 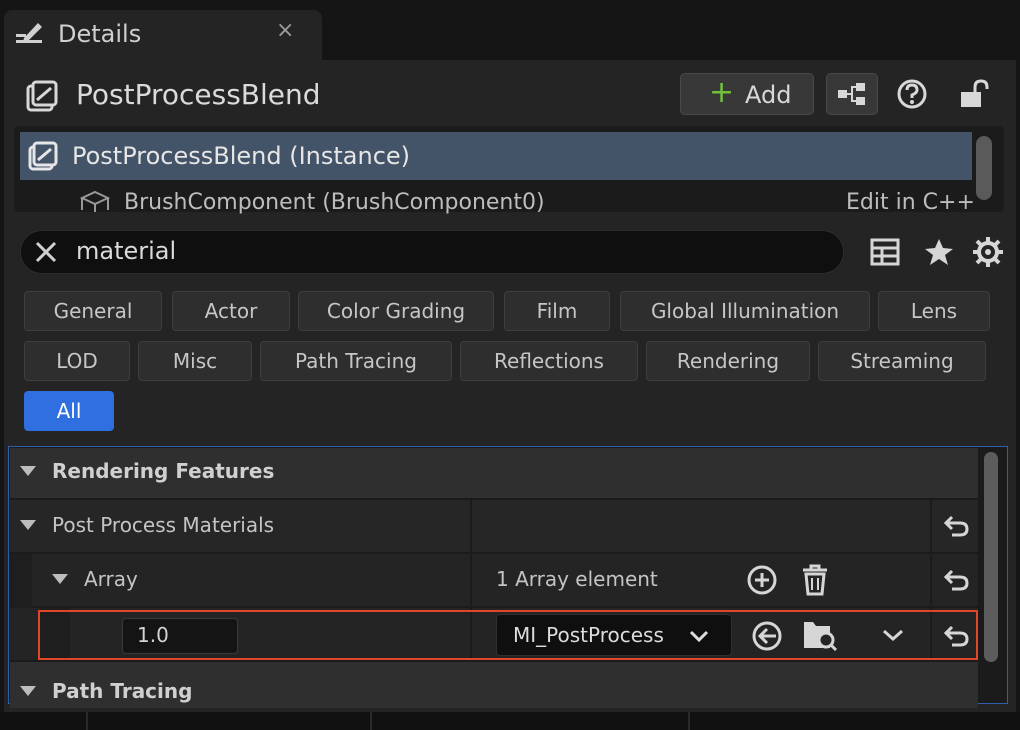 I want to click on actor-name: PostProcessBlend, so click(x=198, y=94).